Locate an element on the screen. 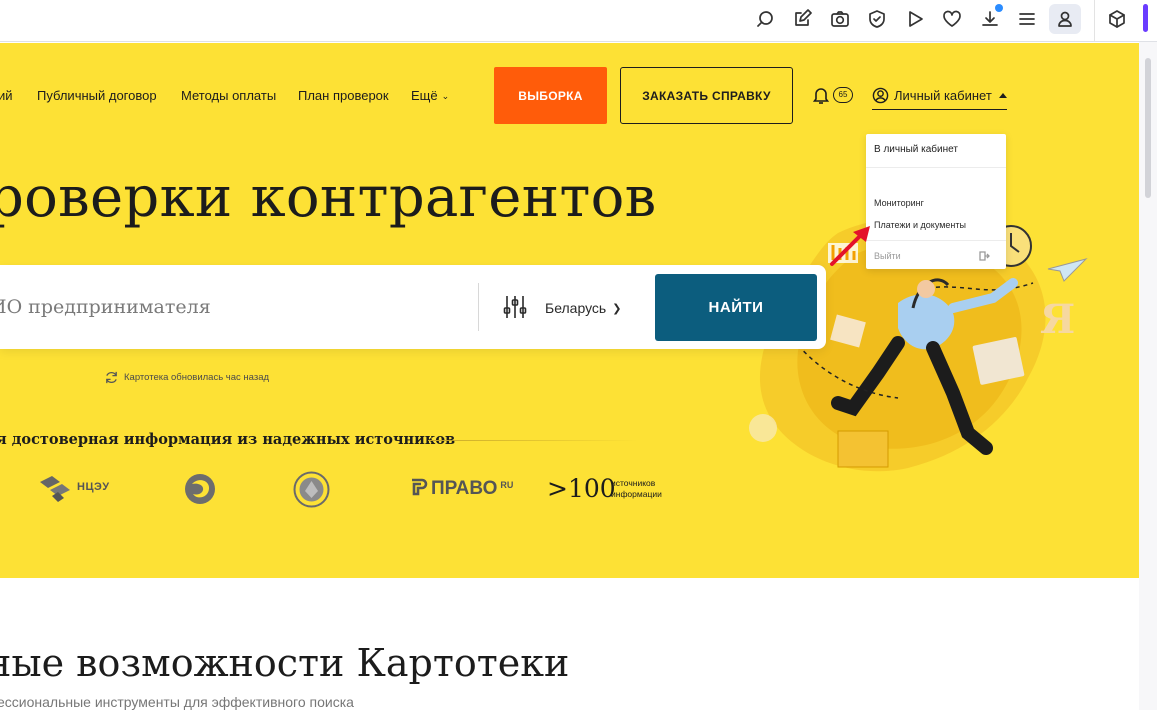 The image size is (1157, 710). update-status-text: Картотека обновилась час назад is located at coordinates (197, 377).